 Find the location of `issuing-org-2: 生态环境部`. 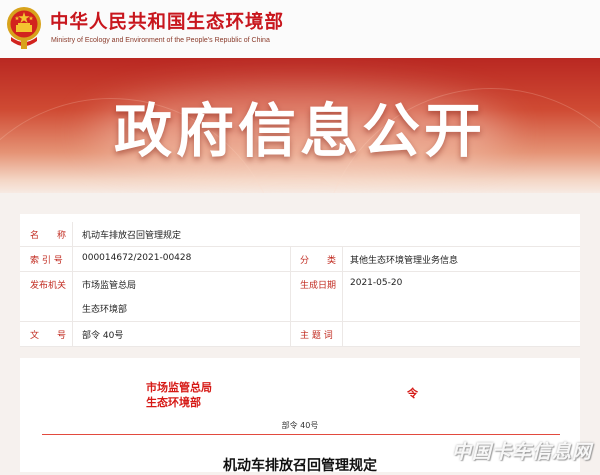

issuing-org-2: 生态环境部 is located at coordinates (173, 402).